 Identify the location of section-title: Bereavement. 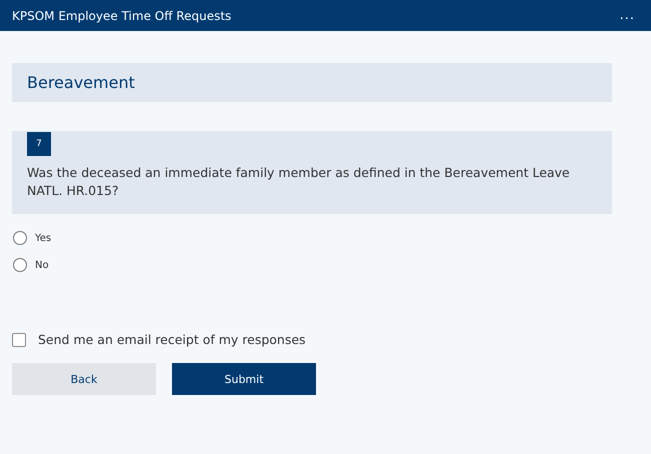
(81, 82).